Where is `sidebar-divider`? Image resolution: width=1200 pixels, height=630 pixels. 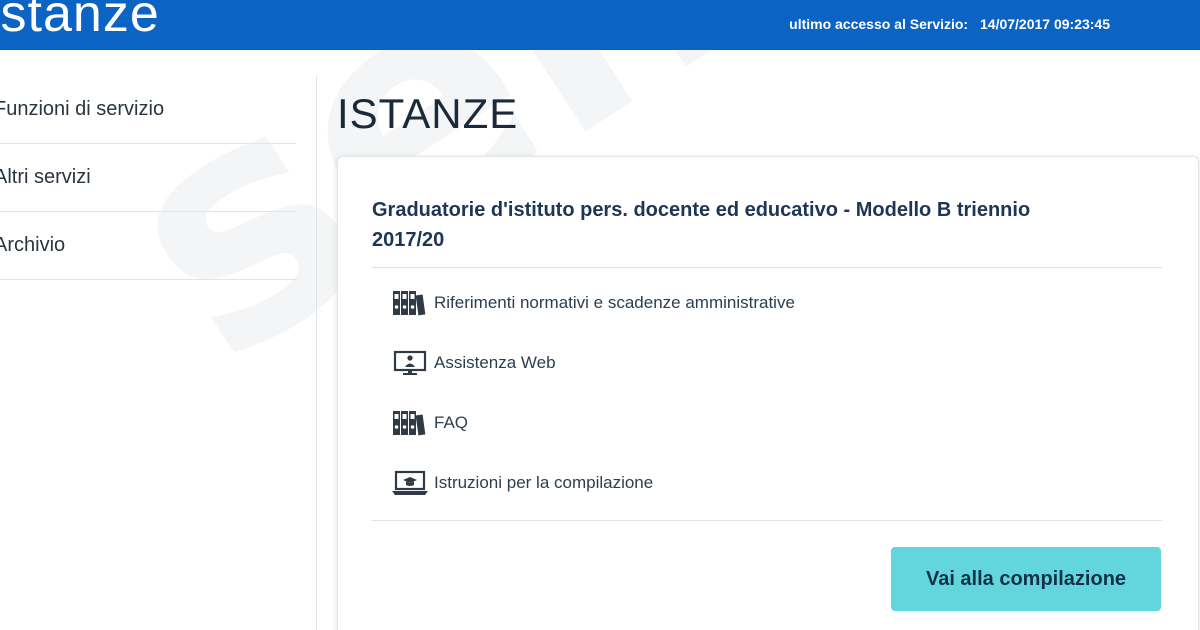
sidebar-divider is located at coordinates (316, 353).